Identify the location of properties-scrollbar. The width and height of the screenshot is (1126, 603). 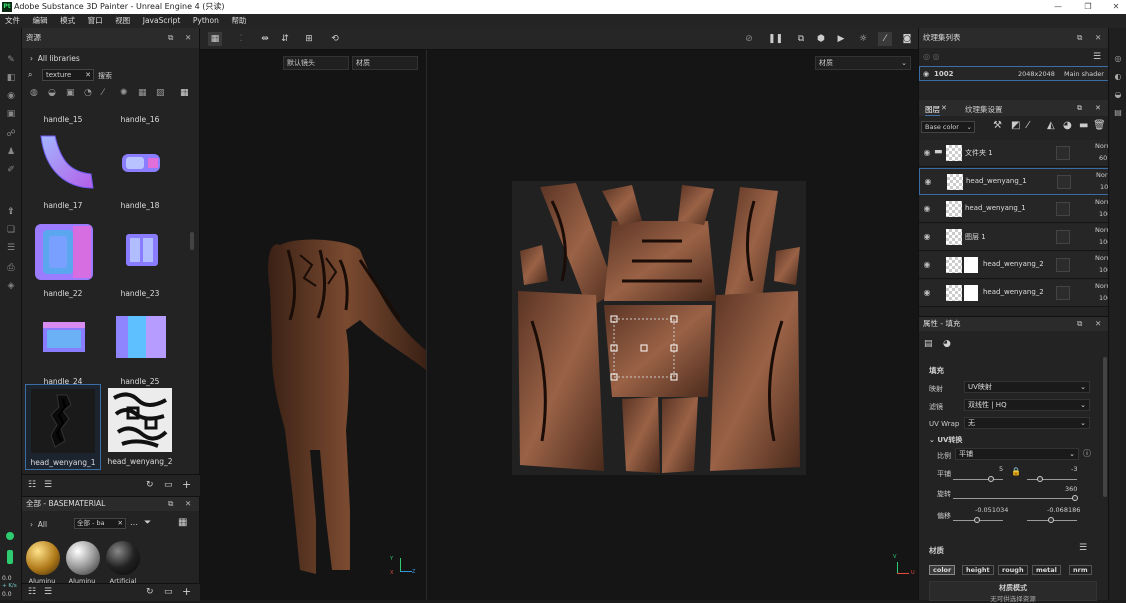
(1105, 427).